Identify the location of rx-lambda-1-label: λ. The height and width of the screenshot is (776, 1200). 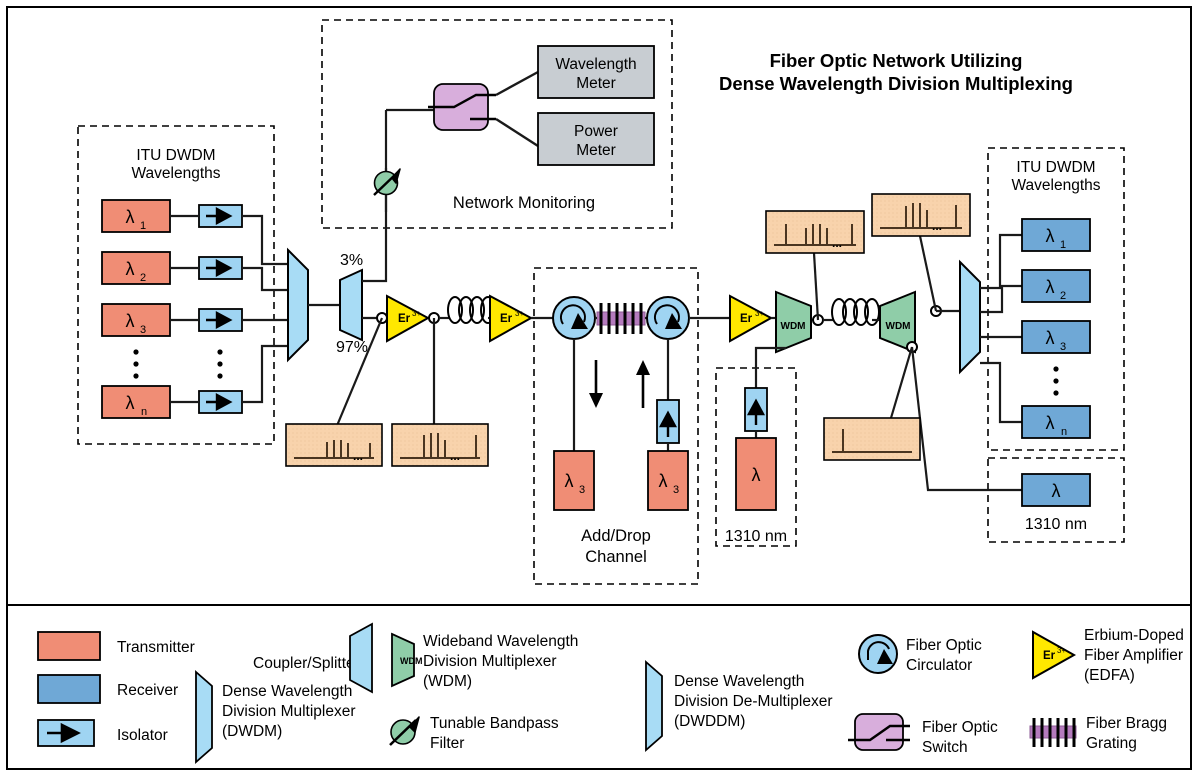
(1050, 236).